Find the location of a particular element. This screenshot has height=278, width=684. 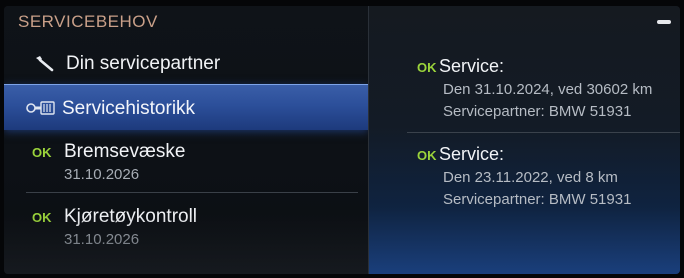

menu-item-label: Kjøretøykontroll is located at coordinates (131, 216).